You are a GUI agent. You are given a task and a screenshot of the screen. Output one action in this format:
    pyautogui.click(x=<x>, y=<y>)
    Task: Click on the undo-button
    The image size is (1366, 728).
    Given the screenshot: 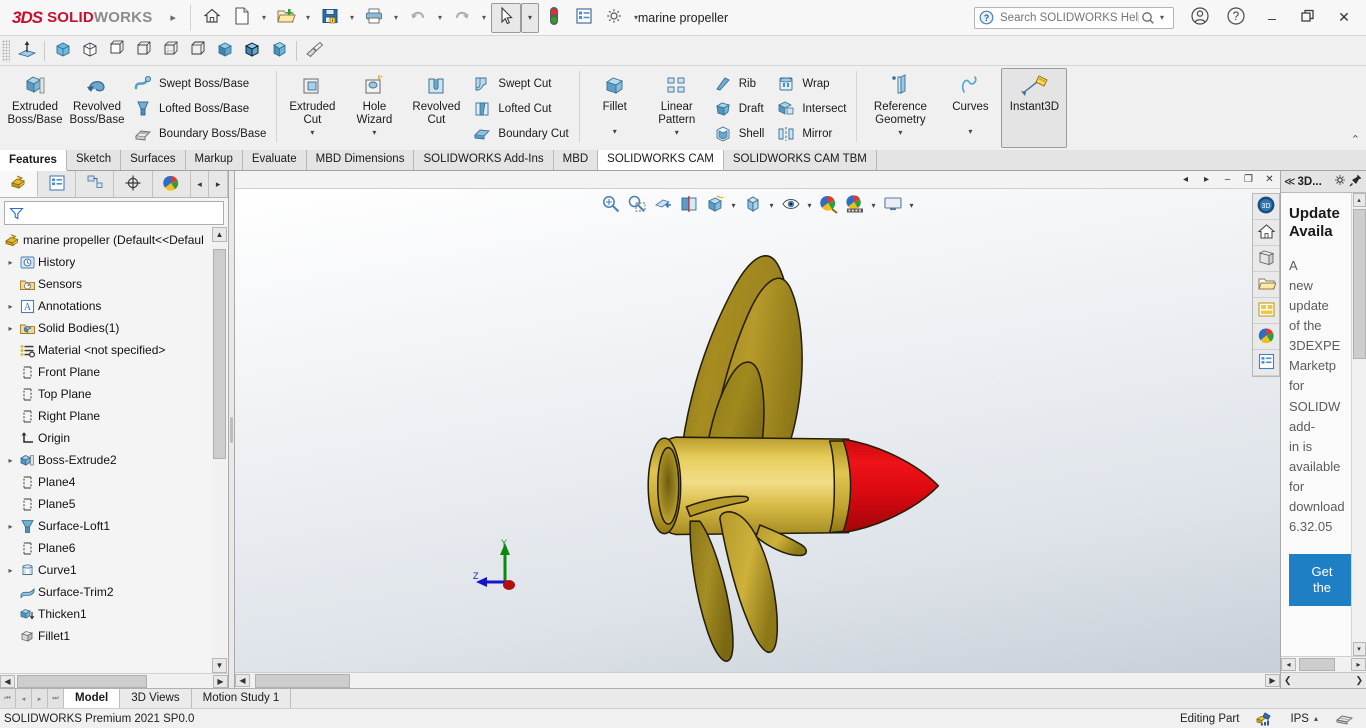 What is the action you would take?
    pyautogui.click(x=418, y=18)
    